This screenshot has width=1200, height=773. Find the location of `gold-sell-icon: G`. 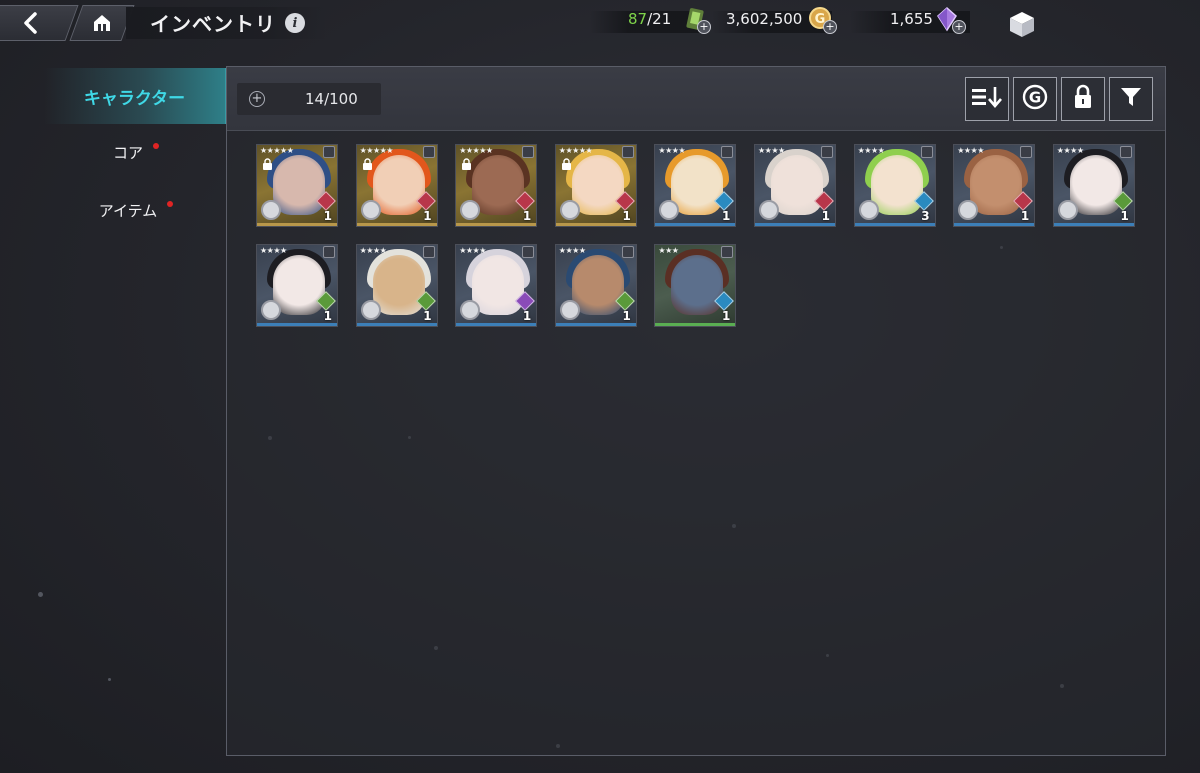

gold-sell-icon: G is located at coordinates (1035, 99).